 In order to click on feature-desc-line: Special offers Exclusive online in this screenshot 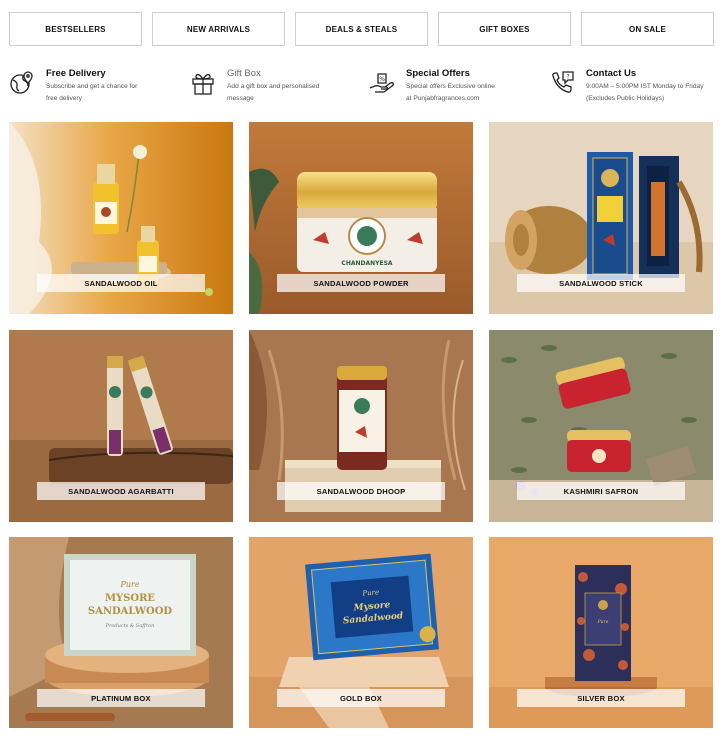, I will do `click(450, 86)`.